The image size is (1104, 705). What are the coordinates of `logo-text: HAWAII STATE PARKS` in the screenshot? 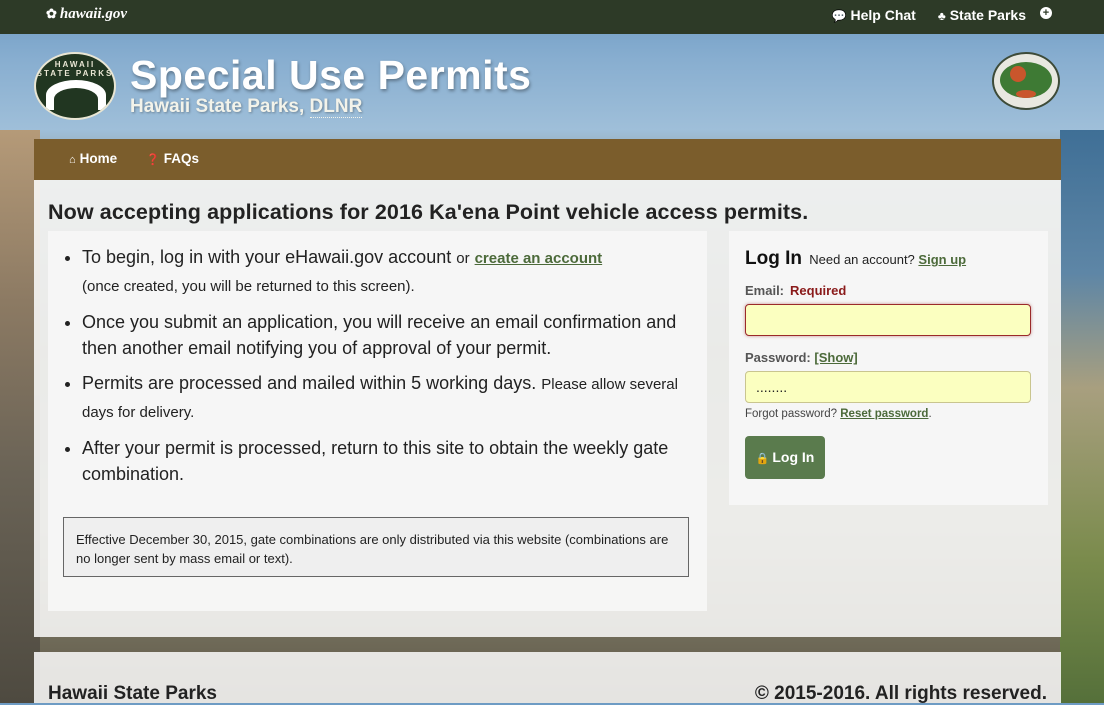 It's located at (75, 69).